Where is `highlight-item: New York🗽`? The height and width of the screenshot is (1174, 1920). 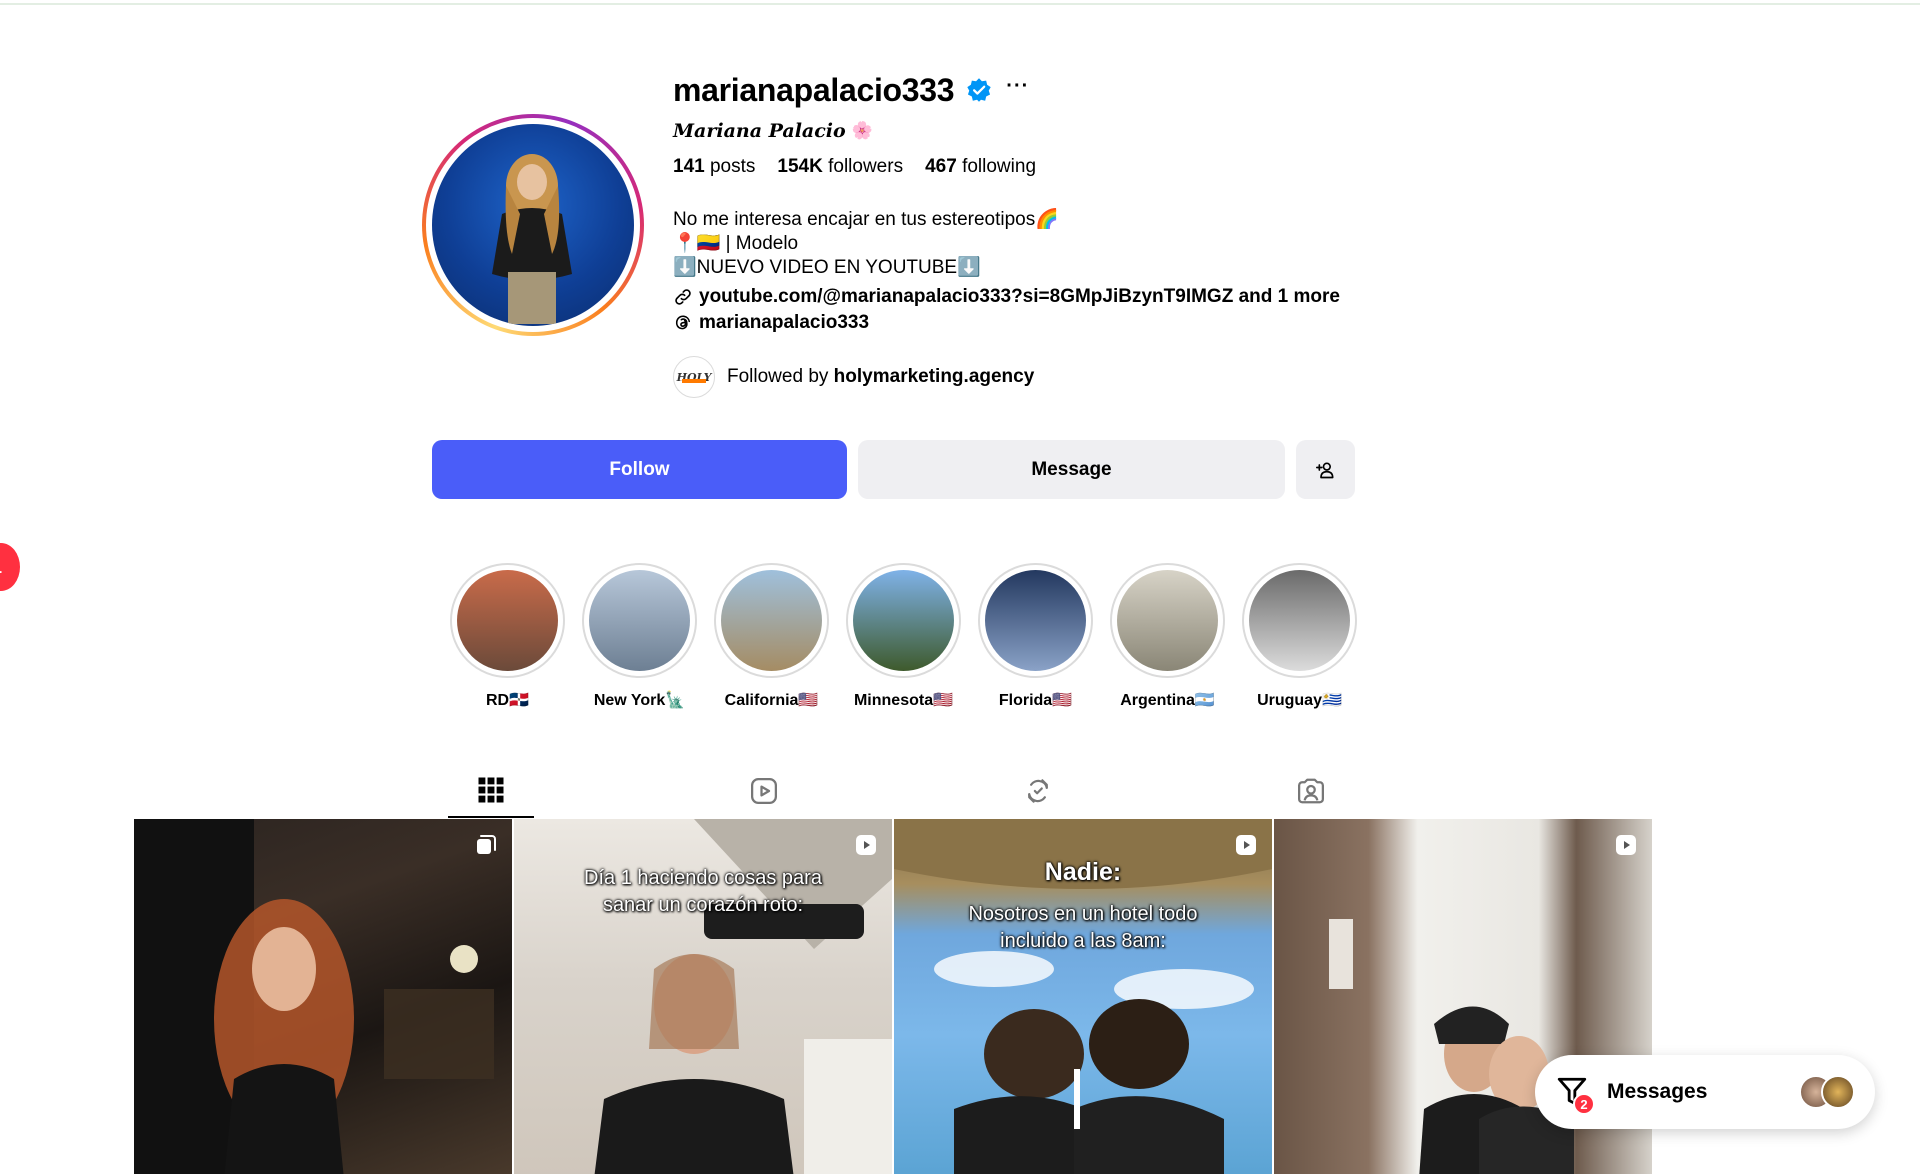 highlight-item: New York🗽 is located at coordinates (639, 636).